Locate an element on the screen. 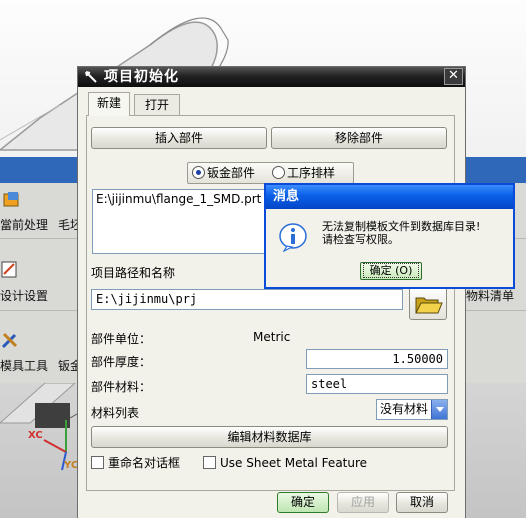 Image resolution: width=526 pixels, height=518 pixels. dialog-title: 项目初始化 is located at coordinates (141, 77).